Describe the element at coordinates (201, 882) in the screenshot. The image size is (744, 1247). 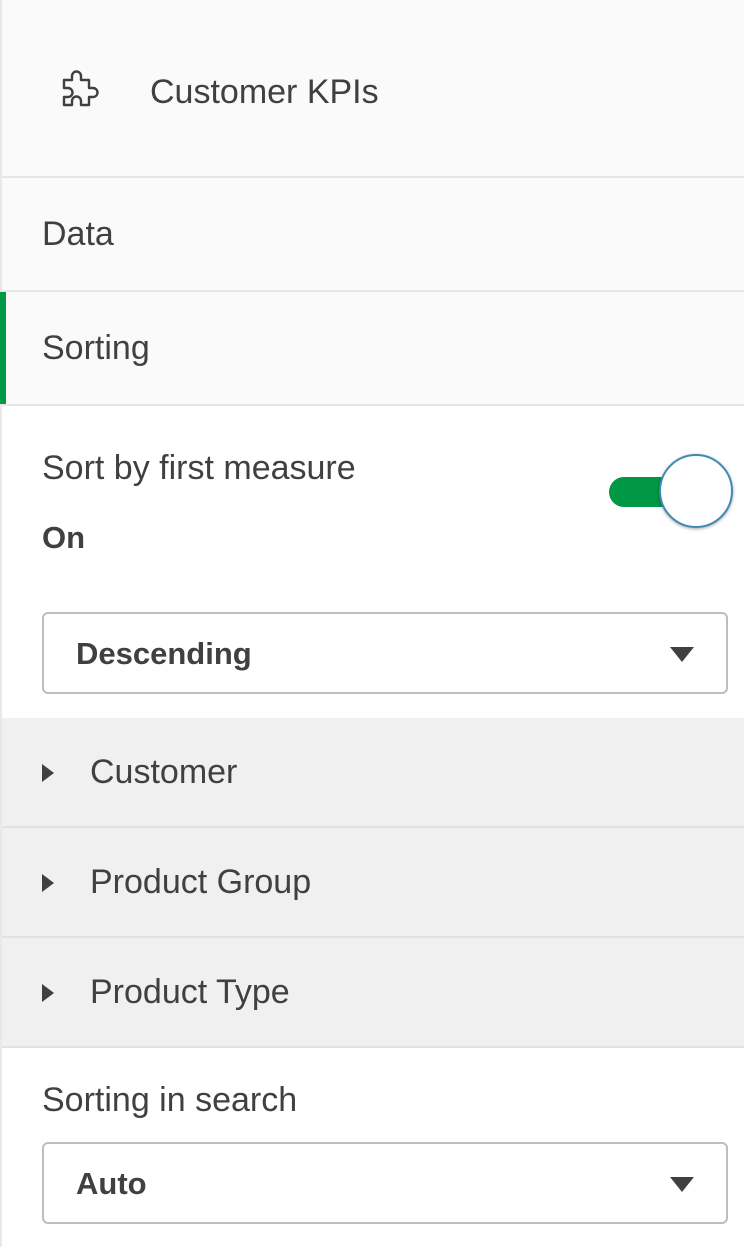
I see `field-row-label: Product Group` at that location.